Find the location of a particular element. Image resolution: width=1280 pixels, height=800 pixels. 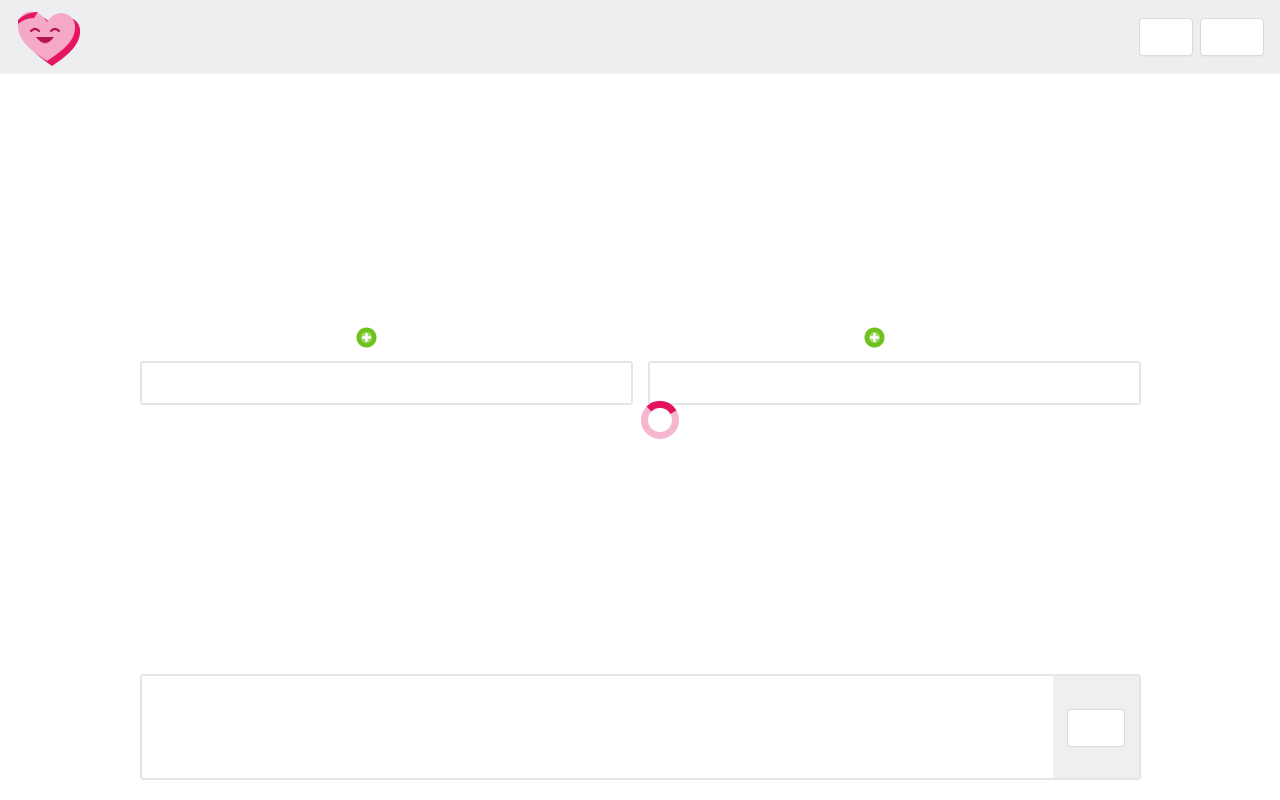

left-input-field is located at coordinates (386, 383).